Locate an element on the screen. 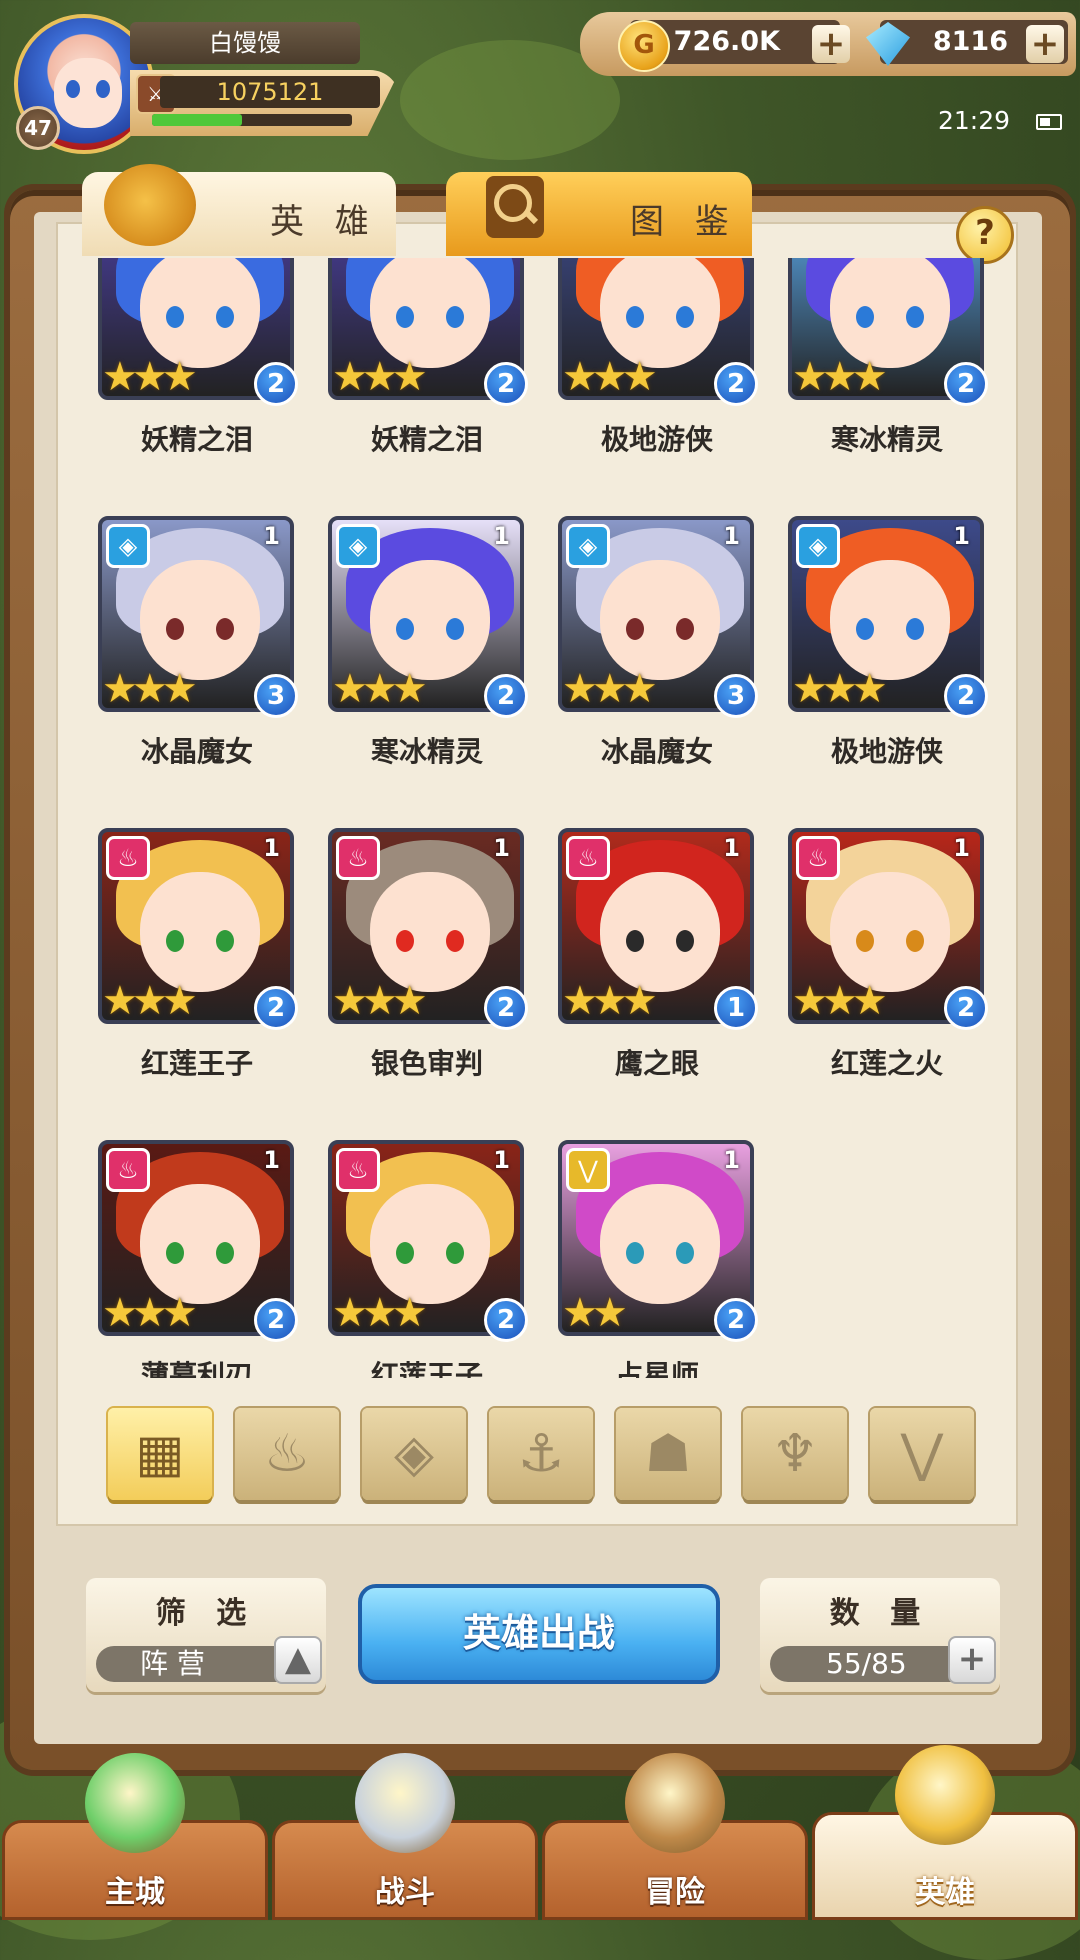 The width and height of the screenshot is (1080, 1960). exp-bar-fill is located at coordinates (197, 120).